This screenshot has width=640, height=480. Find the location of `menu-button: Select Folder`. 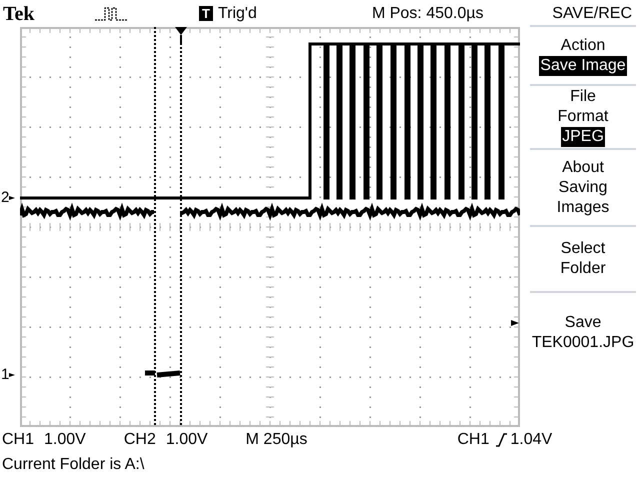

menu-button: Select Folder is located at coordinates (583, 259).